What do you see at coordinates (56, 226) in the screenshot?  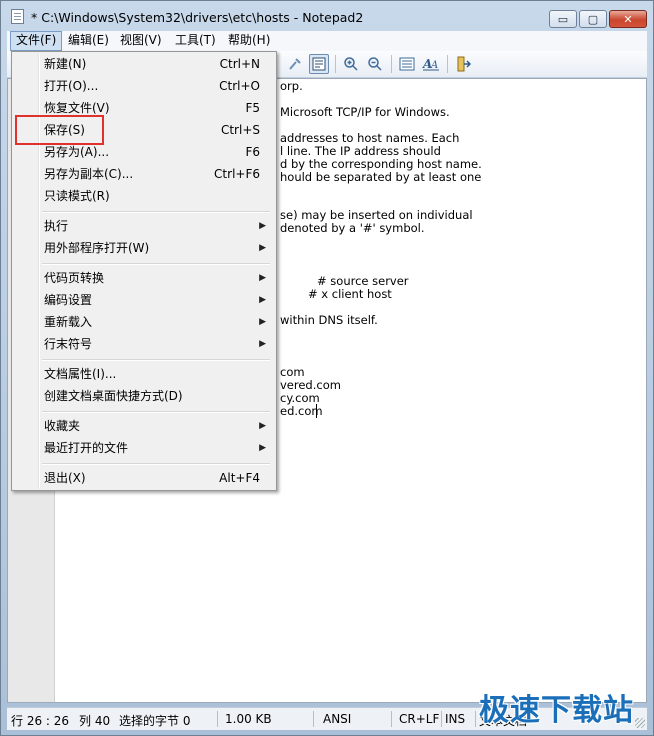 I see `menu-item-label: 执行` at bounding box center [56, 226].